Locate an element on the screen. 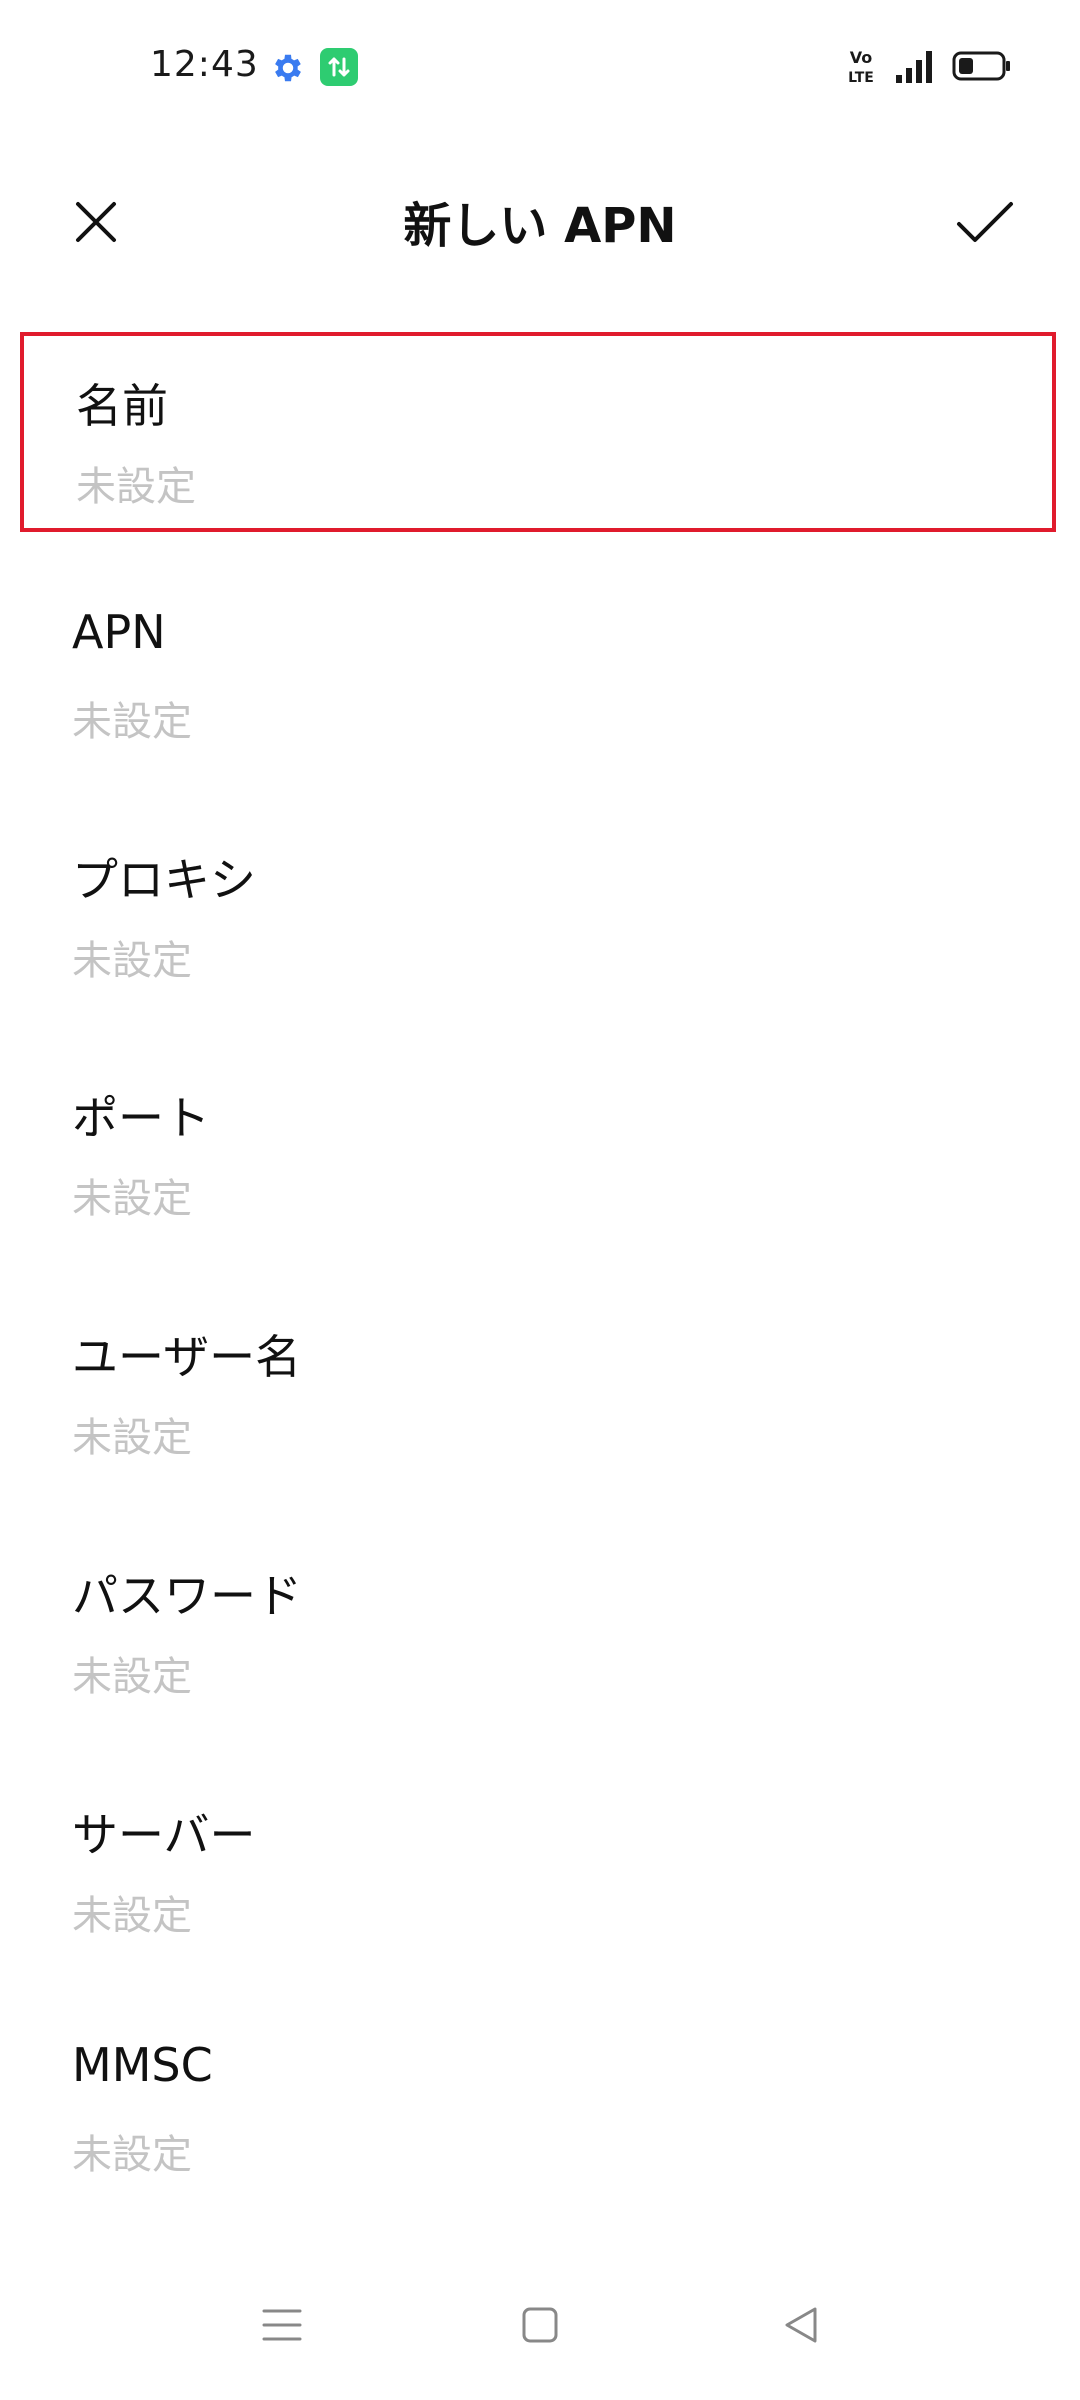 This screenshot has height=2400, width=1080. volte-text-top: Vo is located at coordinates (861, 57).